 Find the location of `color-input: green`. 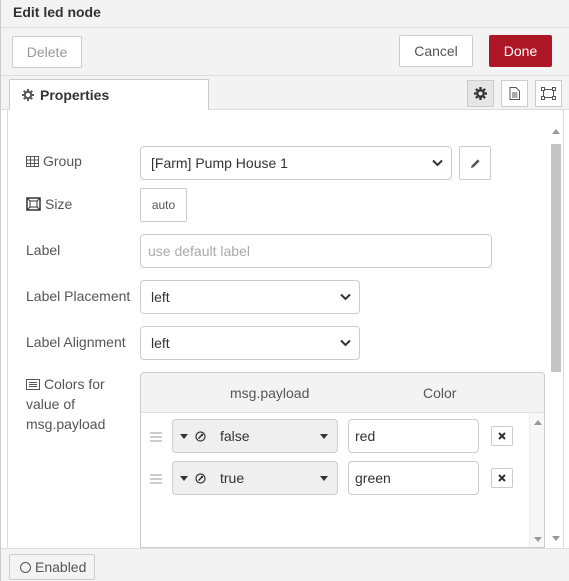

color-input: green is located at coordinates (413, 478).